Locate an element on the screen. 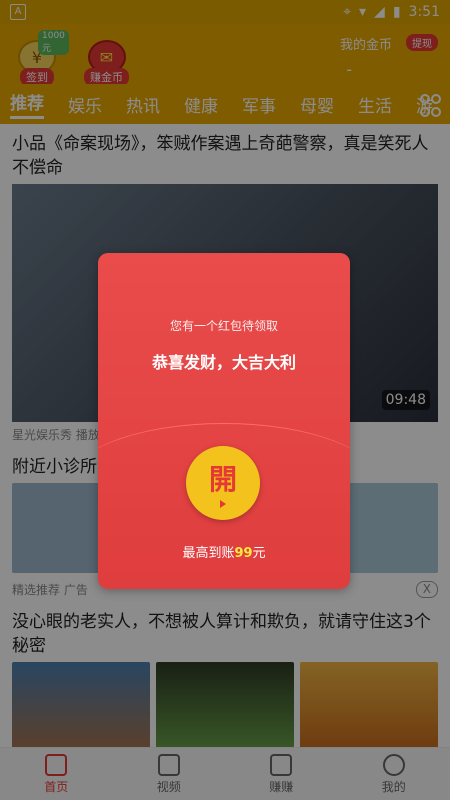 The height and width of the screenshot is (800, 450). amount-suffix: 元 is located at coordinates (259, 553).